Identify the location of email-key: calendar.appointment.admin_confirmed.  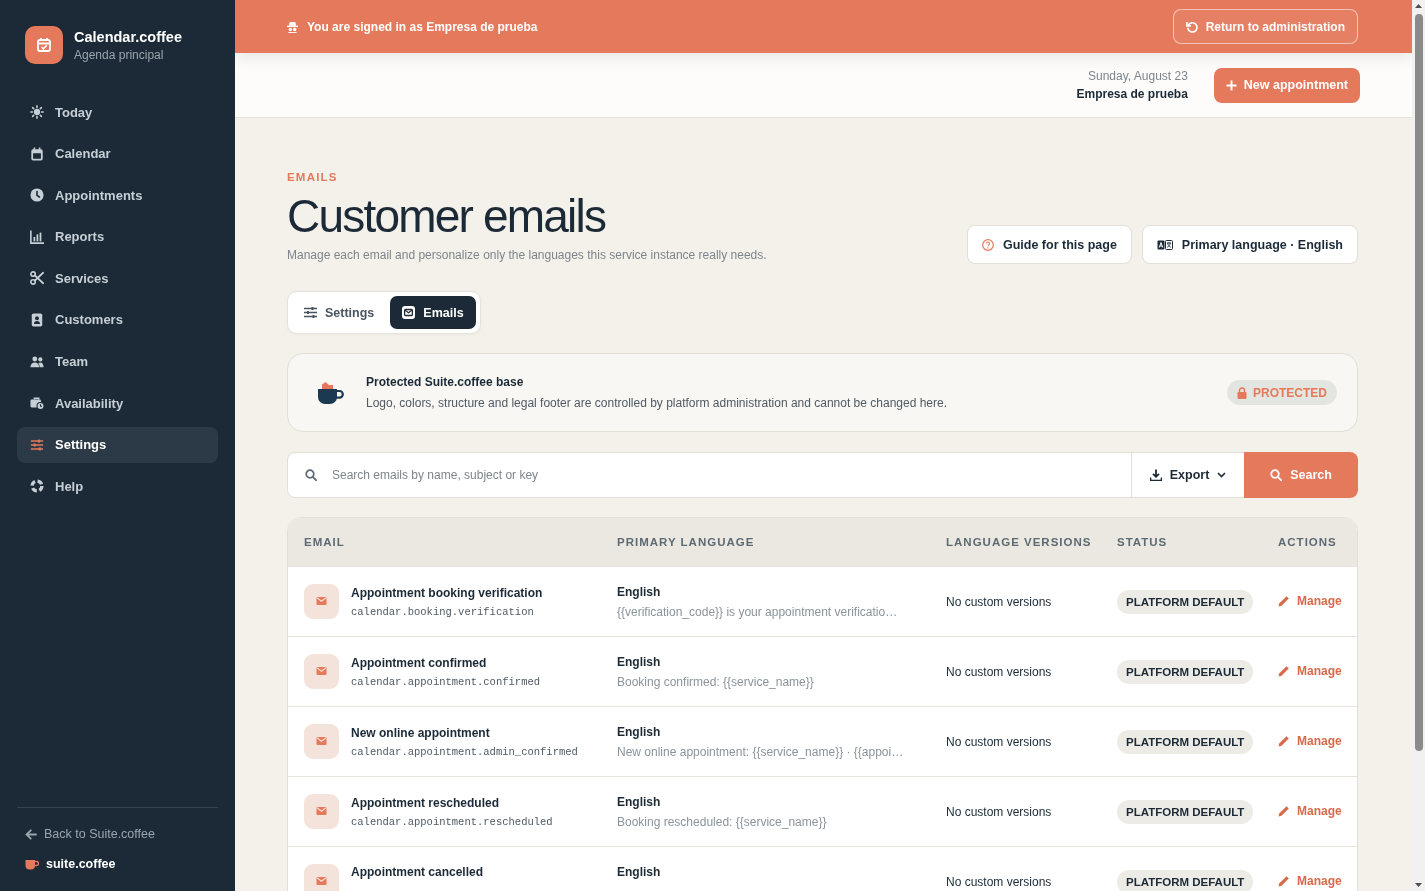
(464, 751).